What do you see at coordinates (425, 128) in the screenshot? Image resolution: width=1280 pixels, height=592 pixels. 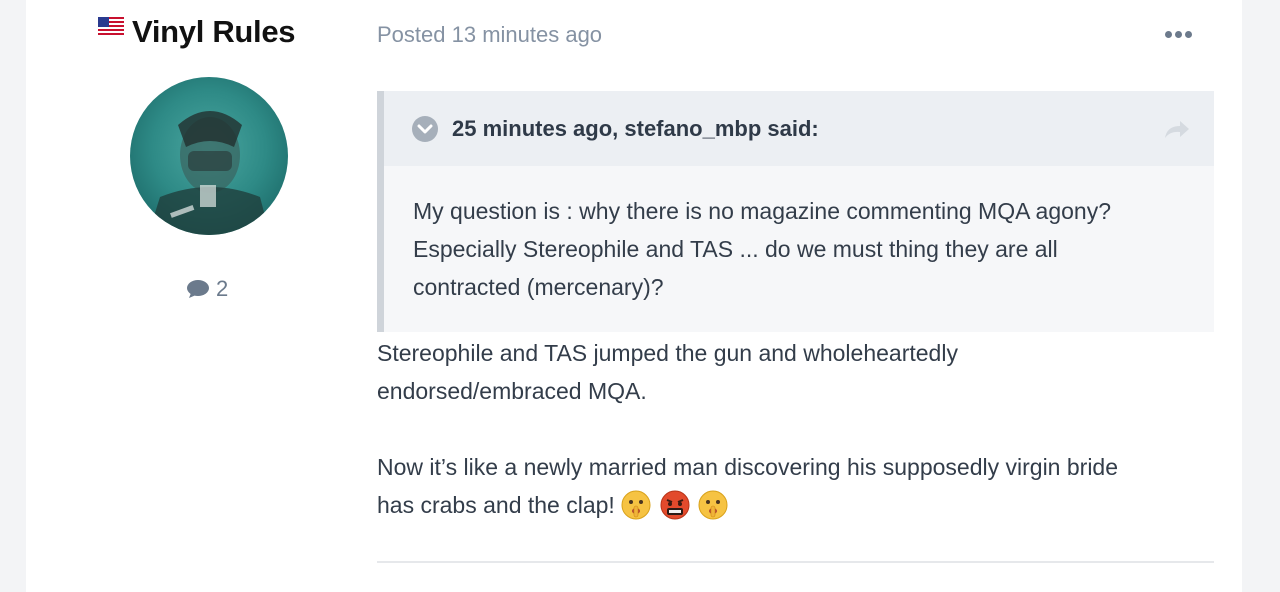 I see `chevron-down-icon` at bounding box center [425, 128].